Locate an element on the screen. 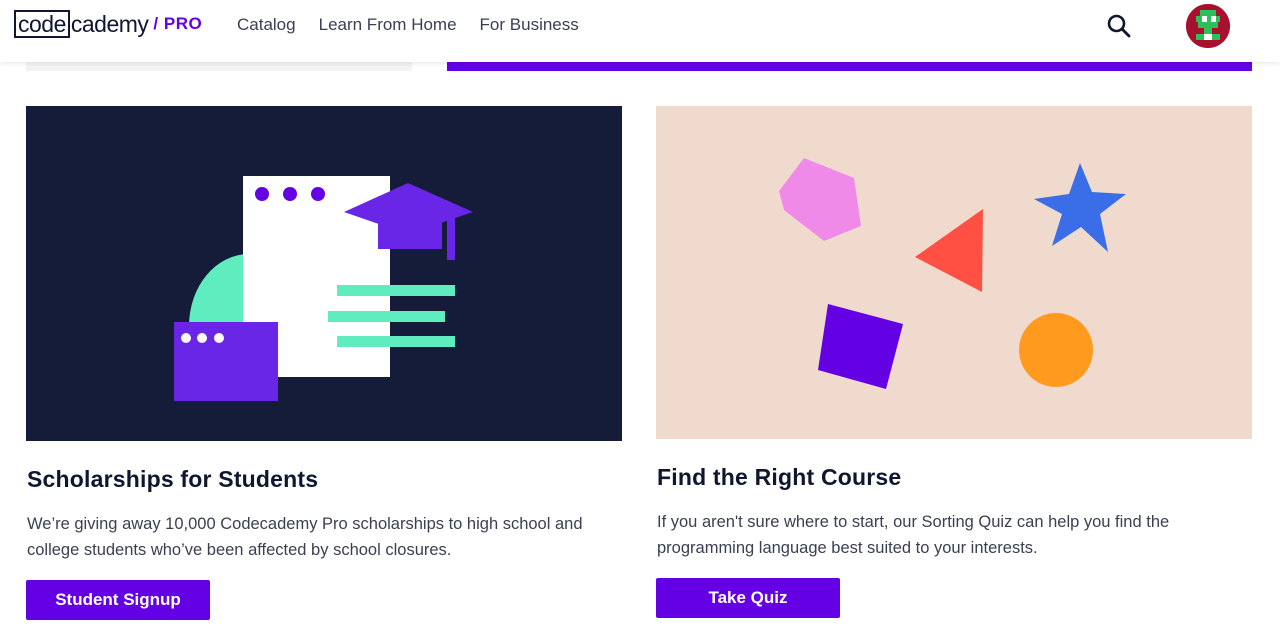 This screenshot has height=631, width=1280. user-avatar is located at coordinates (1208, 26).